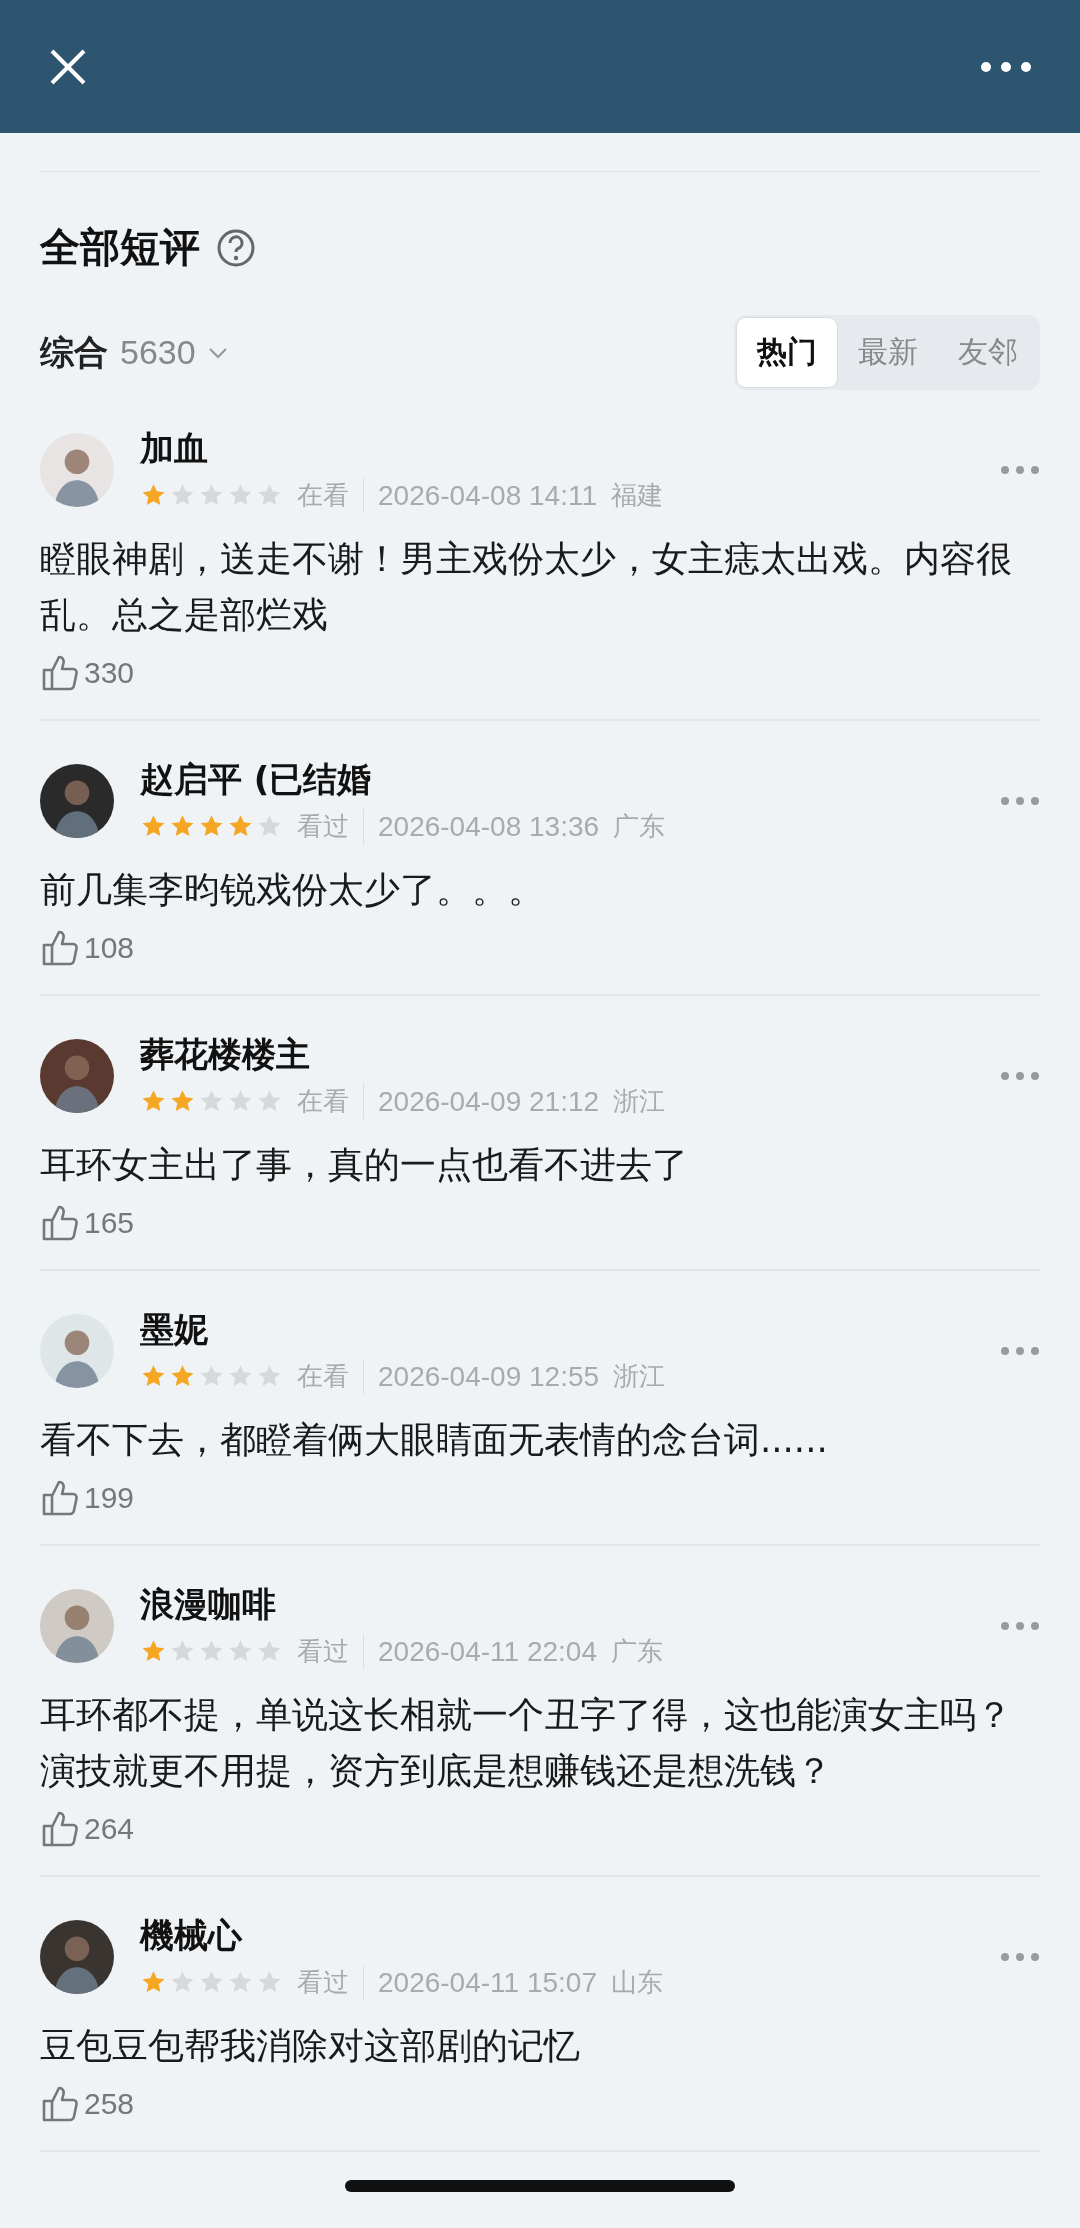 This screenshot has width=1080, height=2228. I want to click on user-name: 赵启平 (已结婚, so click(570, 780).